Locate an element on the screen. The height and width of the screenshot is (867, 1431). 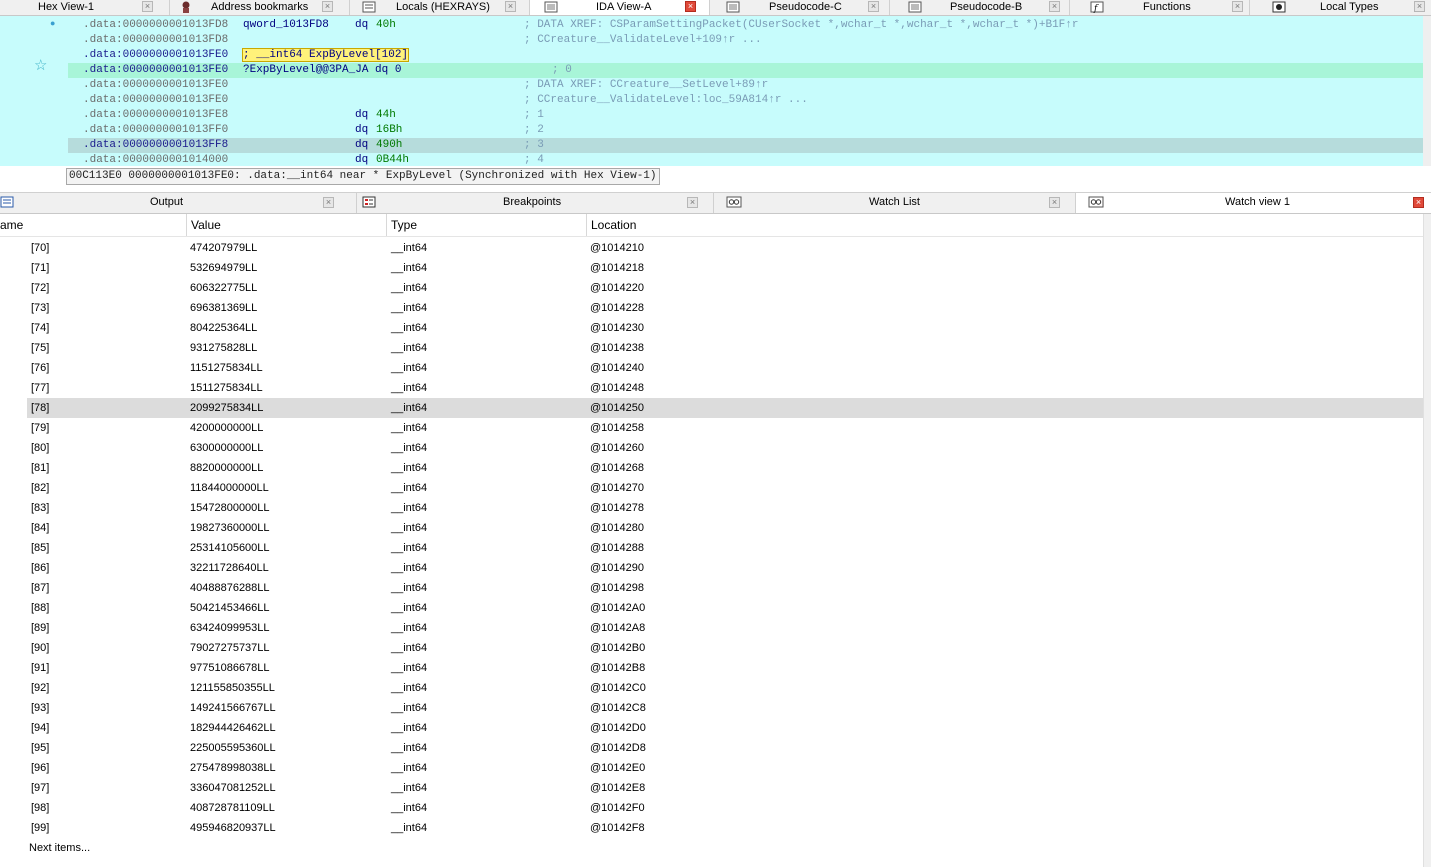
column-header-value: Value is located at coordinates (287, 225).